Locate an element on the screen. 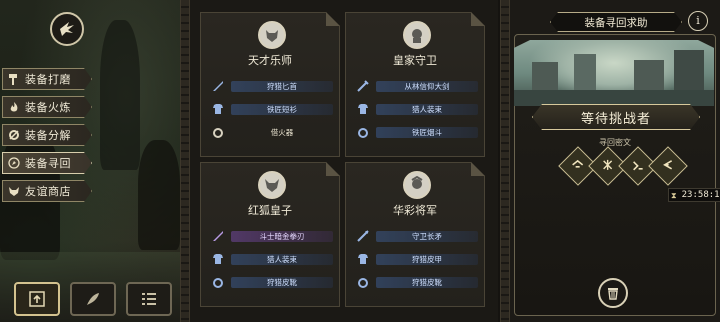 The height and width of the screenshot is (322, 720). equipment-name: 铁匠短衫 is located at coordinates (282, 109).